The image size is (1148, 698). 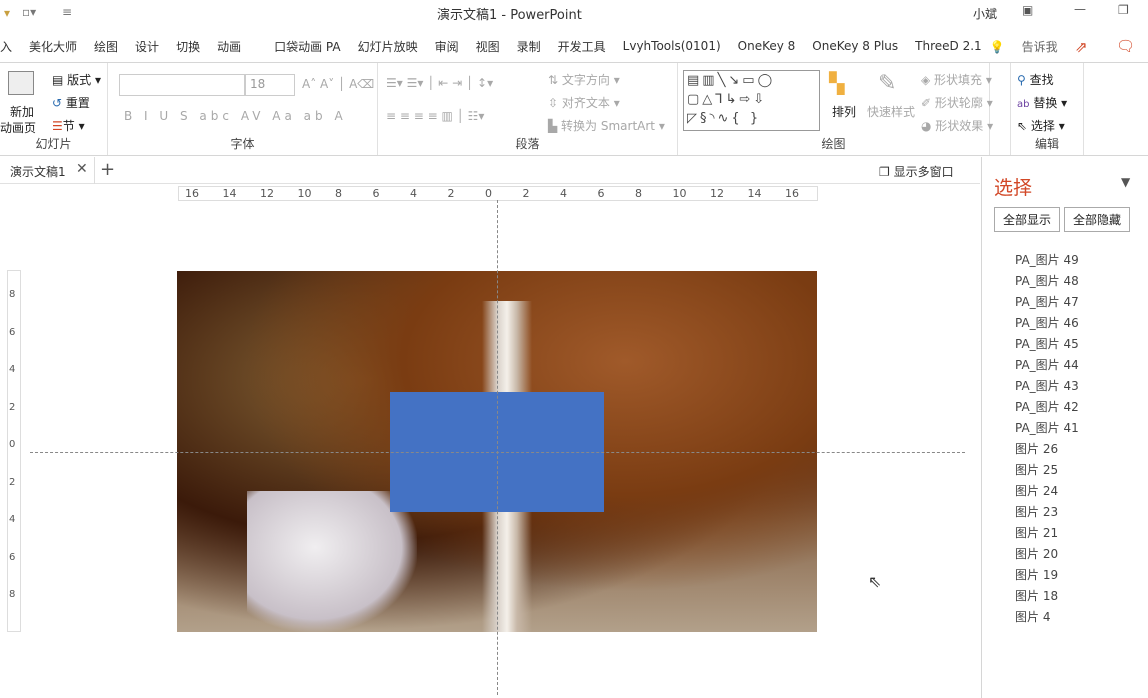 I want to click on layout-button: ▤ 版式 ▾, so click(x=76, y=79).